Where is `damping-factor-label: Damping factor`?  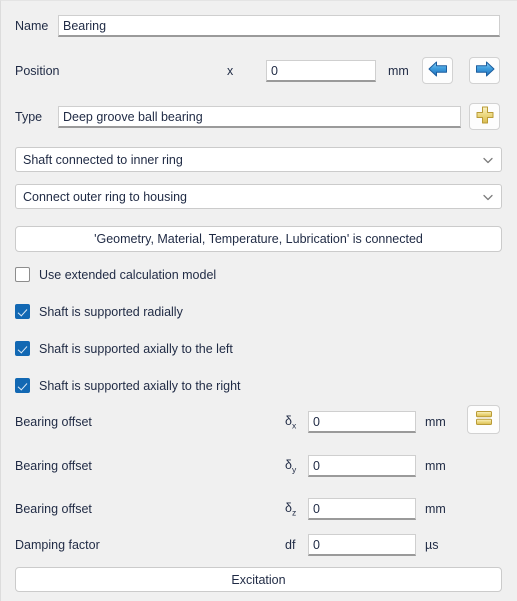
damping-factor-label: Damping factor is located at coordinates (57, 544).